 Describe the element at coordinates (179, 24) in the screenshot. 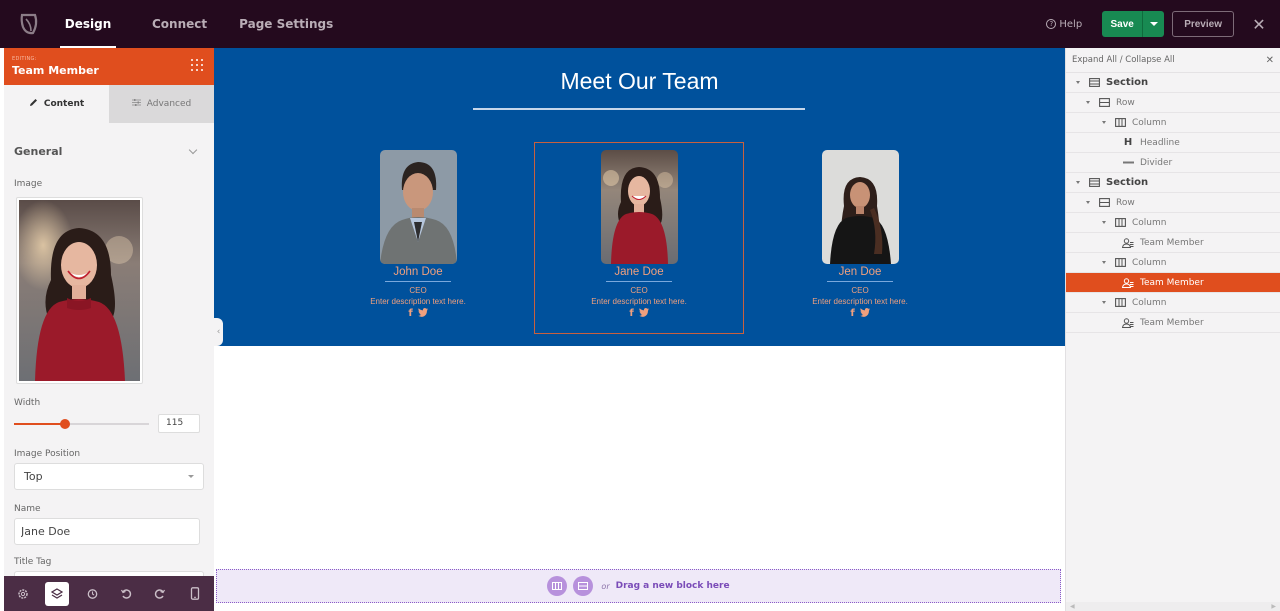

I see `tab-connect: Connect` at that location.